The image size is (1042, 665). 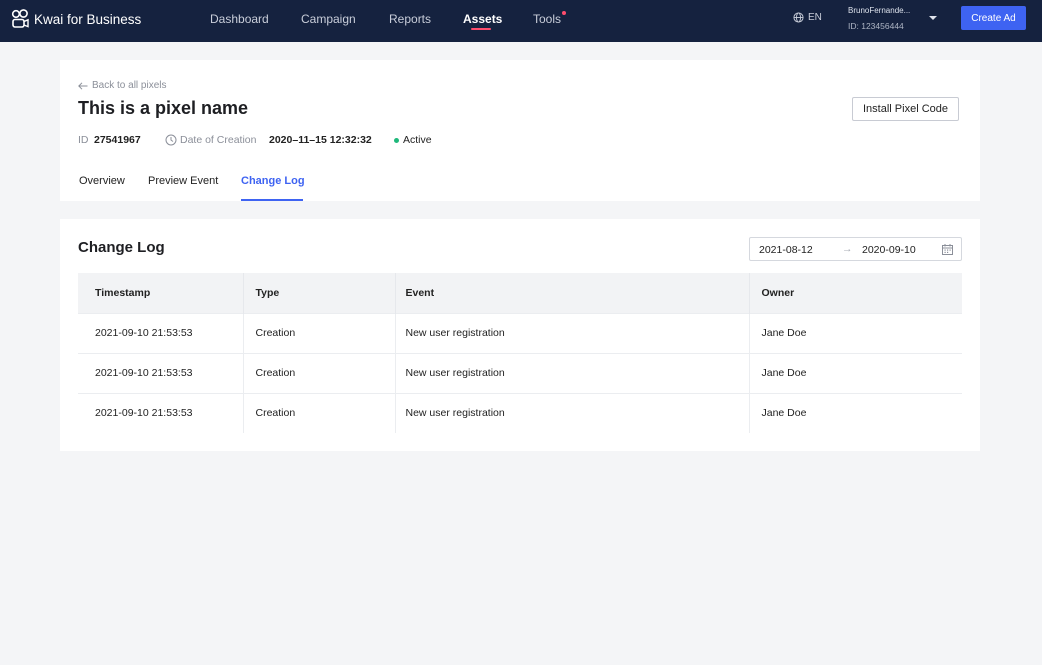 What do you see at coordinates (905, 109) in the screenshot?
I see `install-pixel-code-button: Install Pixel Code` at bounding box center [905, 109].